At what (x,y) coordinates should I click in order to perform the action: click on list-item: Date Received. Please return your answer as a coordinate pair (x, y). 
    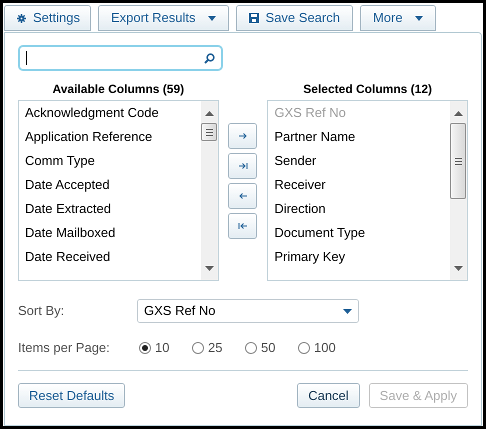
    Looking at the image, I should click on (113, 257).